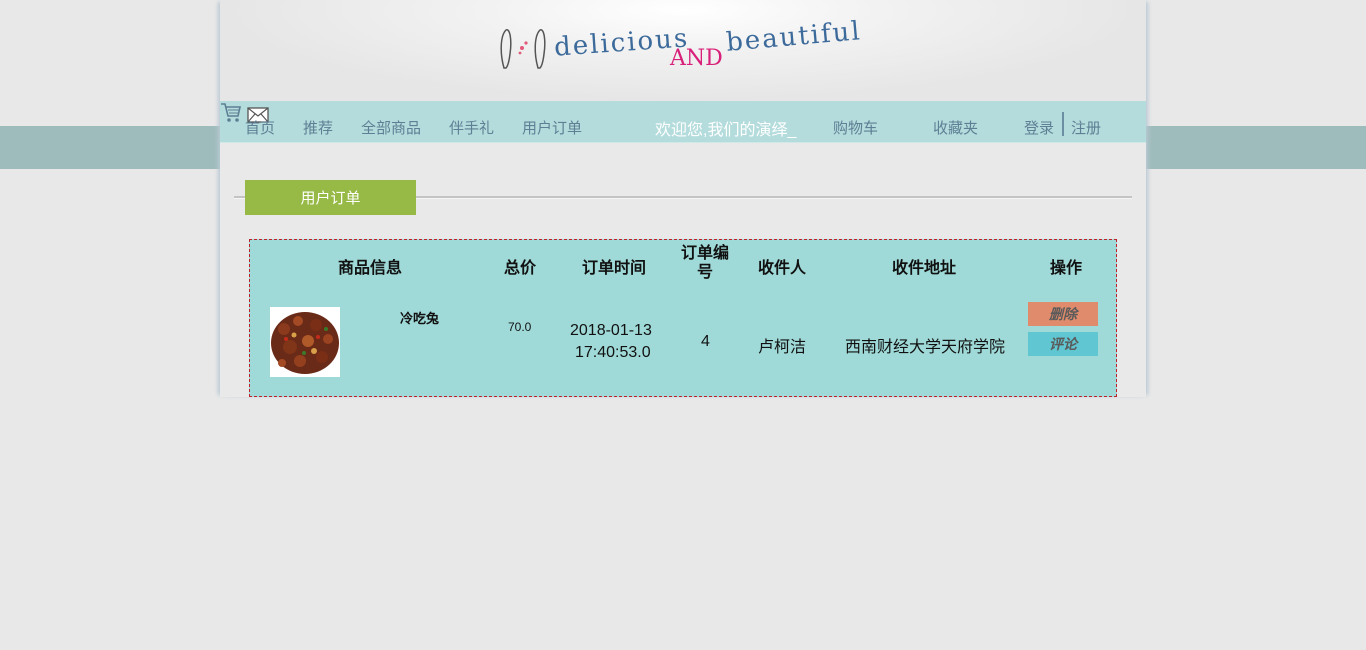  Describe the element at coordinates (793, 37) in the screenshot. I see `logo-word-beautiful: beautiful` at that location.